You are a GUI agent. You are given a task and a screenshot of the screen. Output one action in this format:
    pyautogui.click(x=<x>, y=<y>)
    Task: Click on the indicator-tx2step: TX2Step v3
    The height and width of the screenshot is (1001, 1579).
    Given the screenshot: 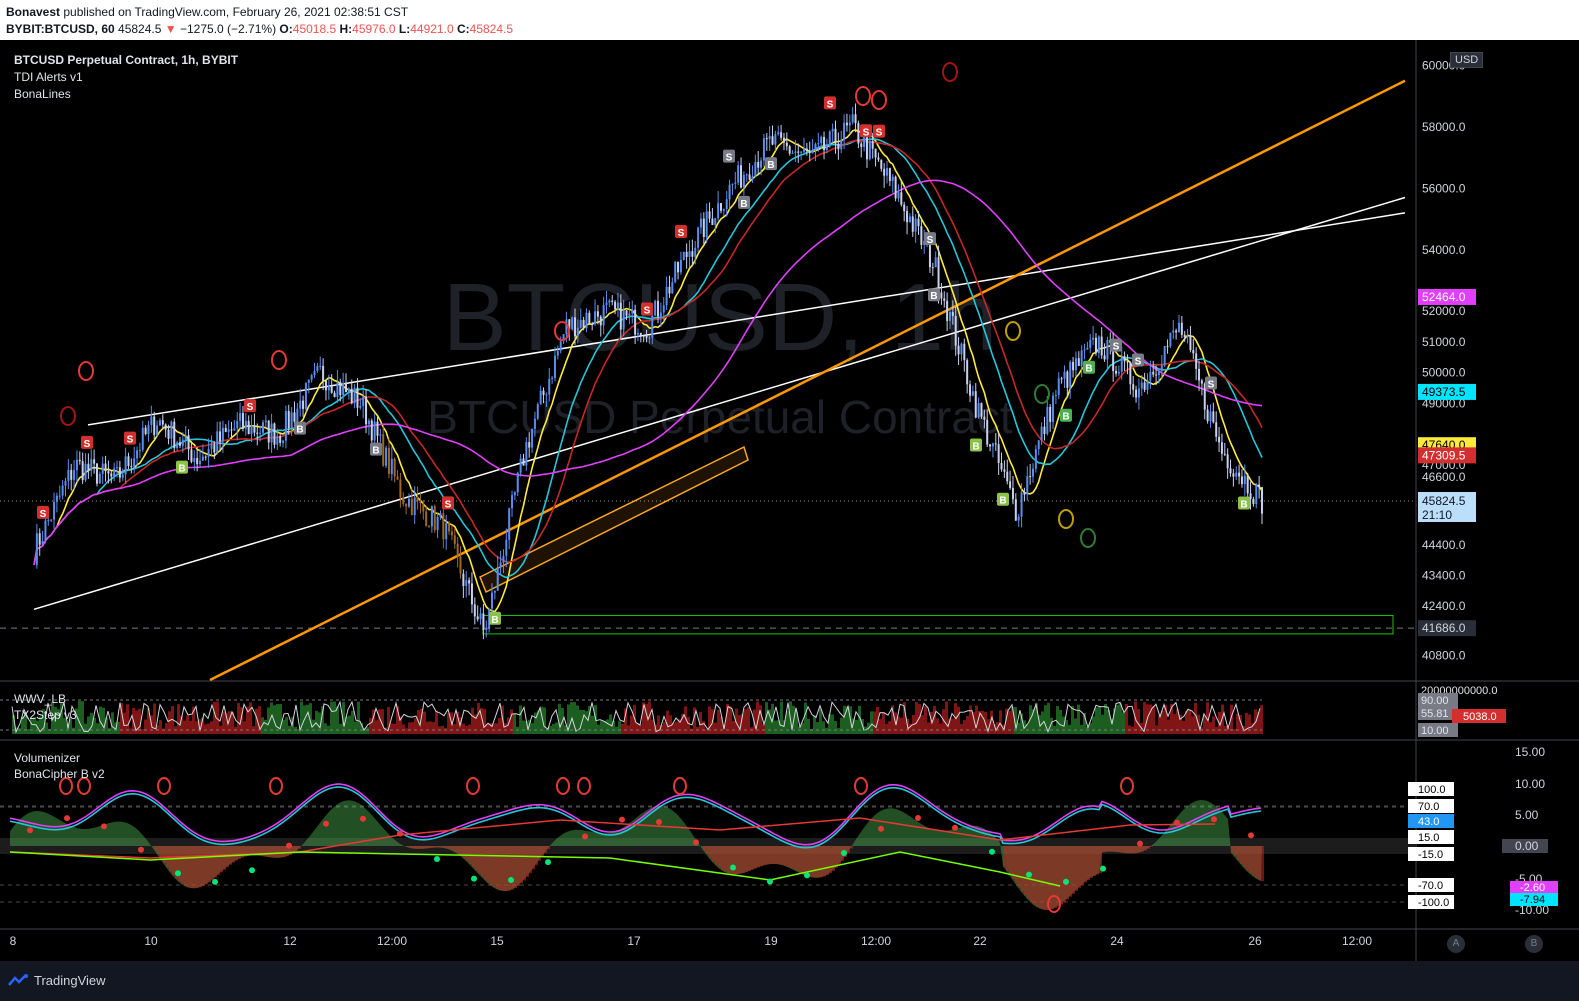 What is the action you would take?
    pyautogui.click(x=45, y=715)
    